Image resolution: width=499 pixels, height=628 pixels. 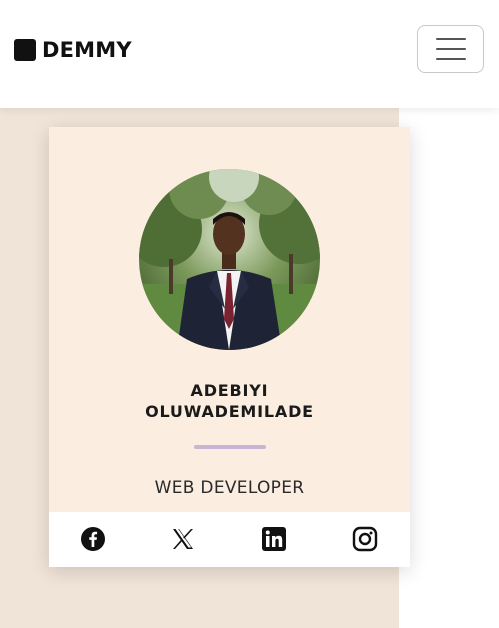 I want to click on x-icon, so click(x=183, y=539).